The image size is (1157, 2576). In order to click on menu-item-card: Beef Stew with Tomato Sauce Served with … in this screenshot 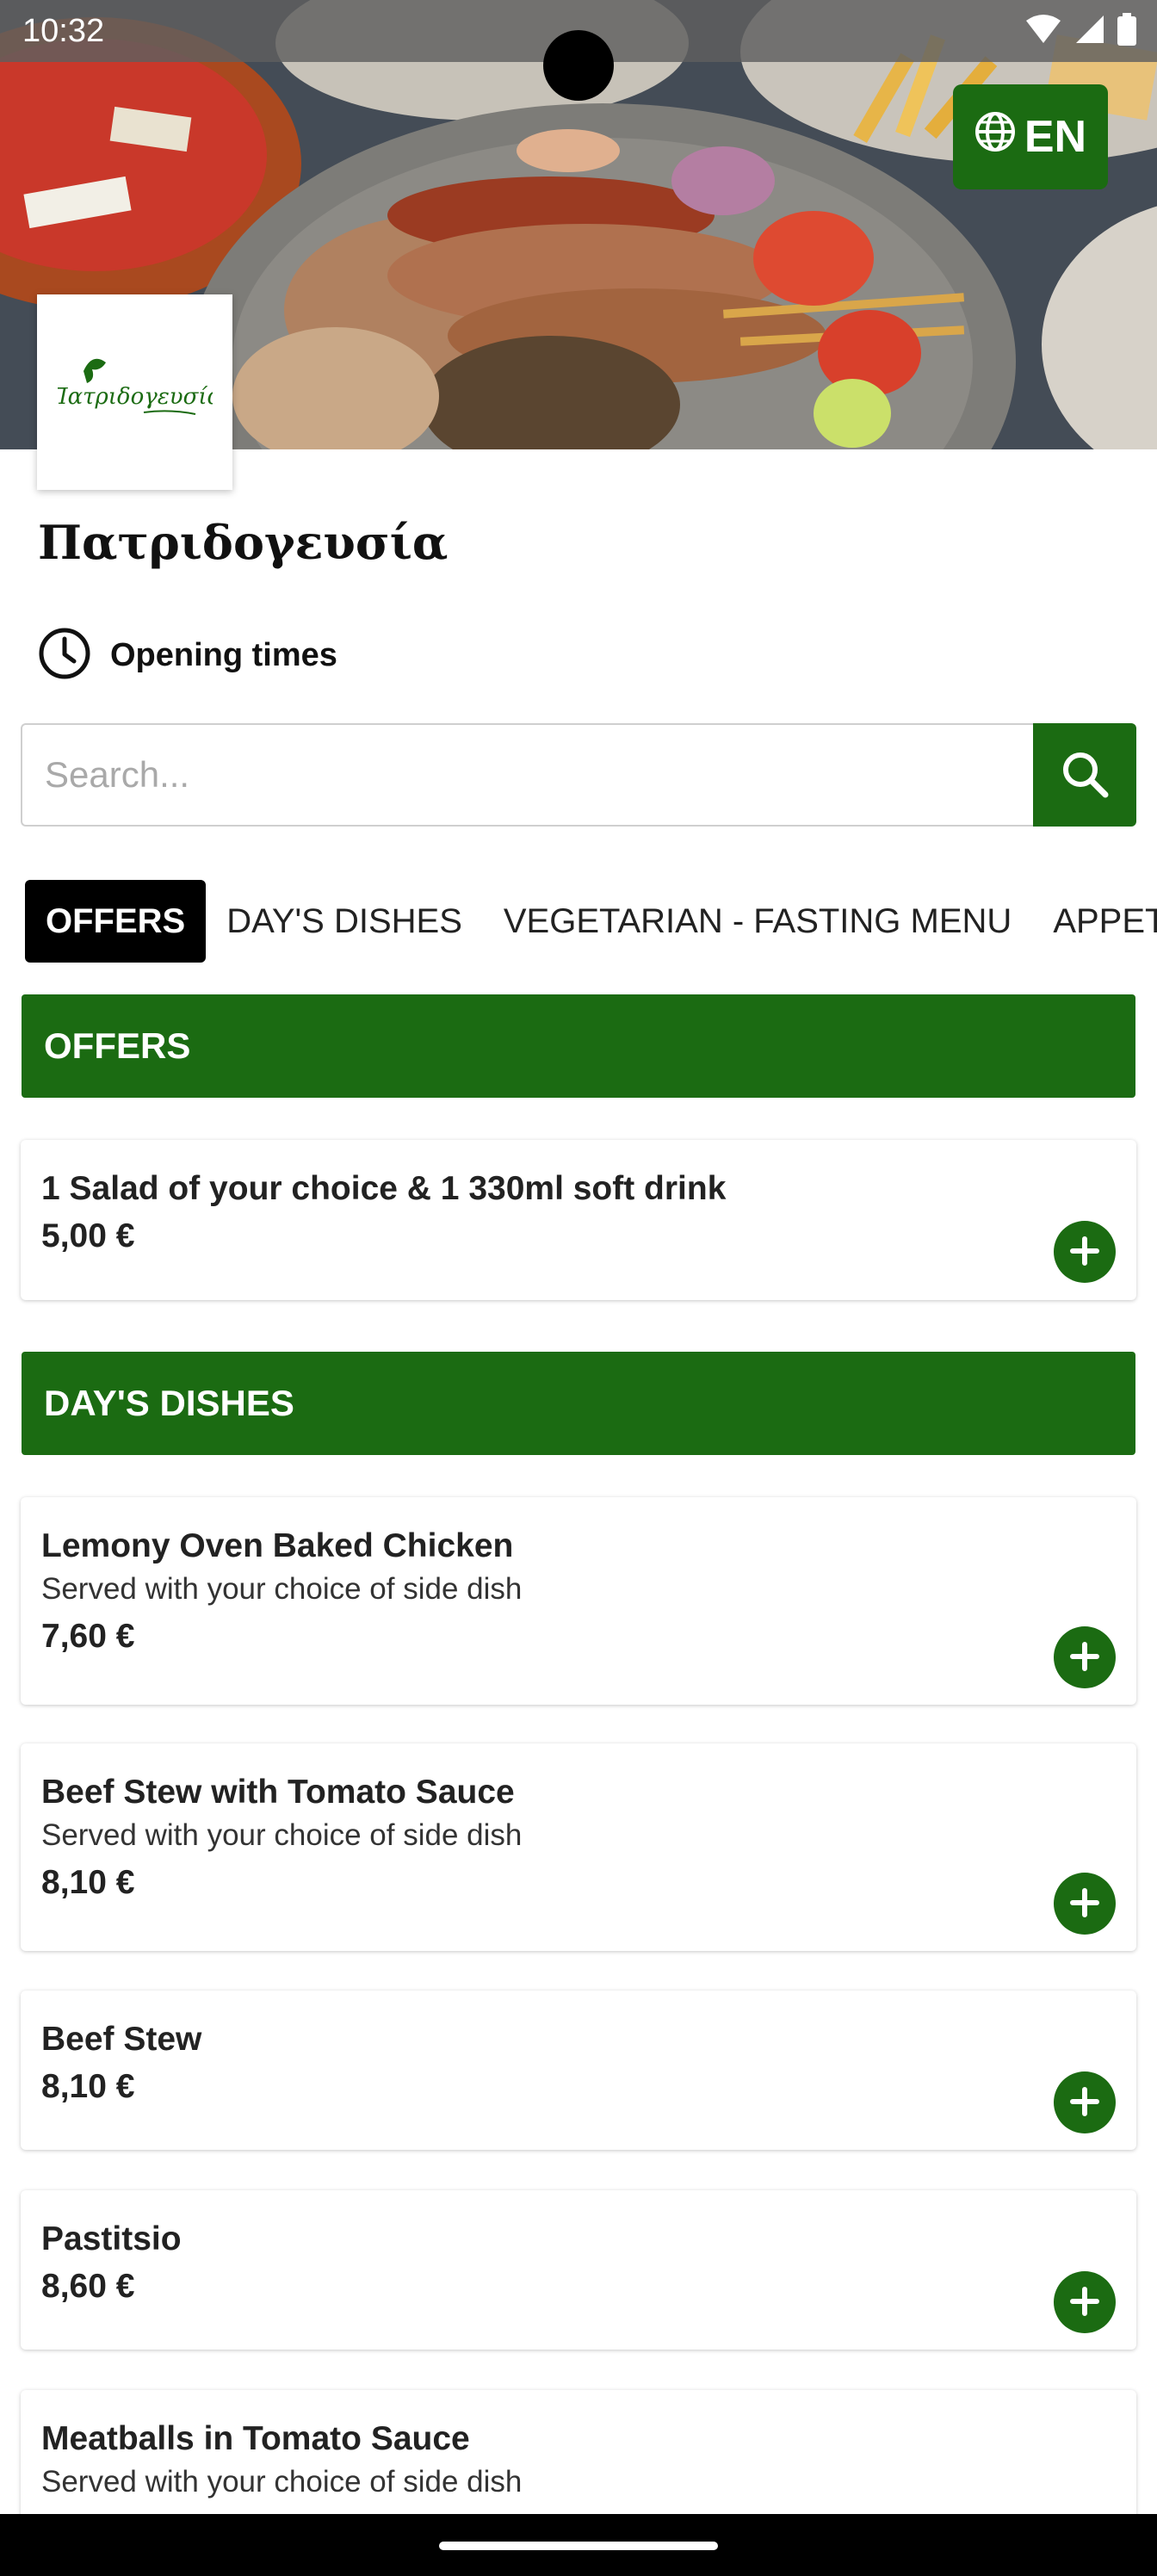, I will do `click(579, 1847)`.